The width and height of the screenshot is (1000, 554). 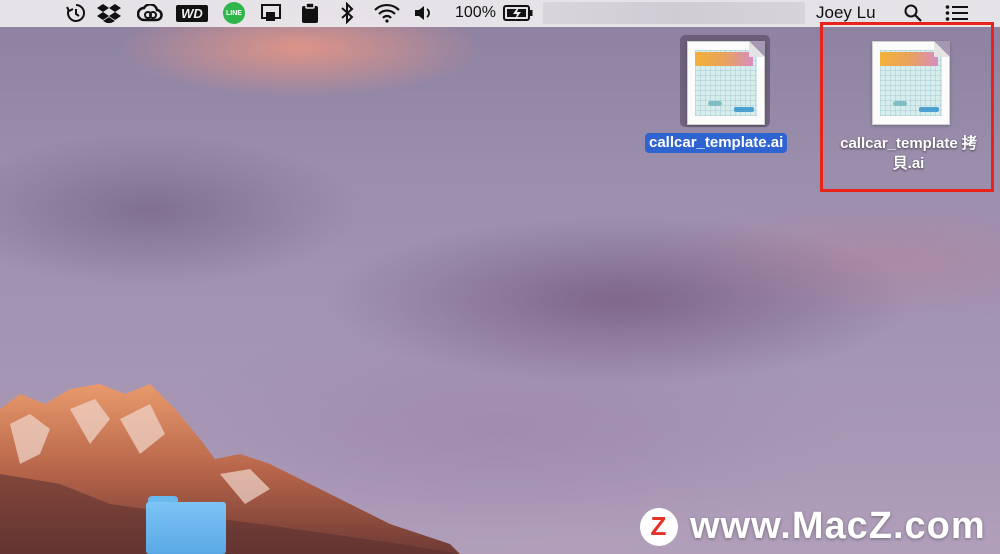 I want to click on mountain-scenery, so click(x=230, y=469).